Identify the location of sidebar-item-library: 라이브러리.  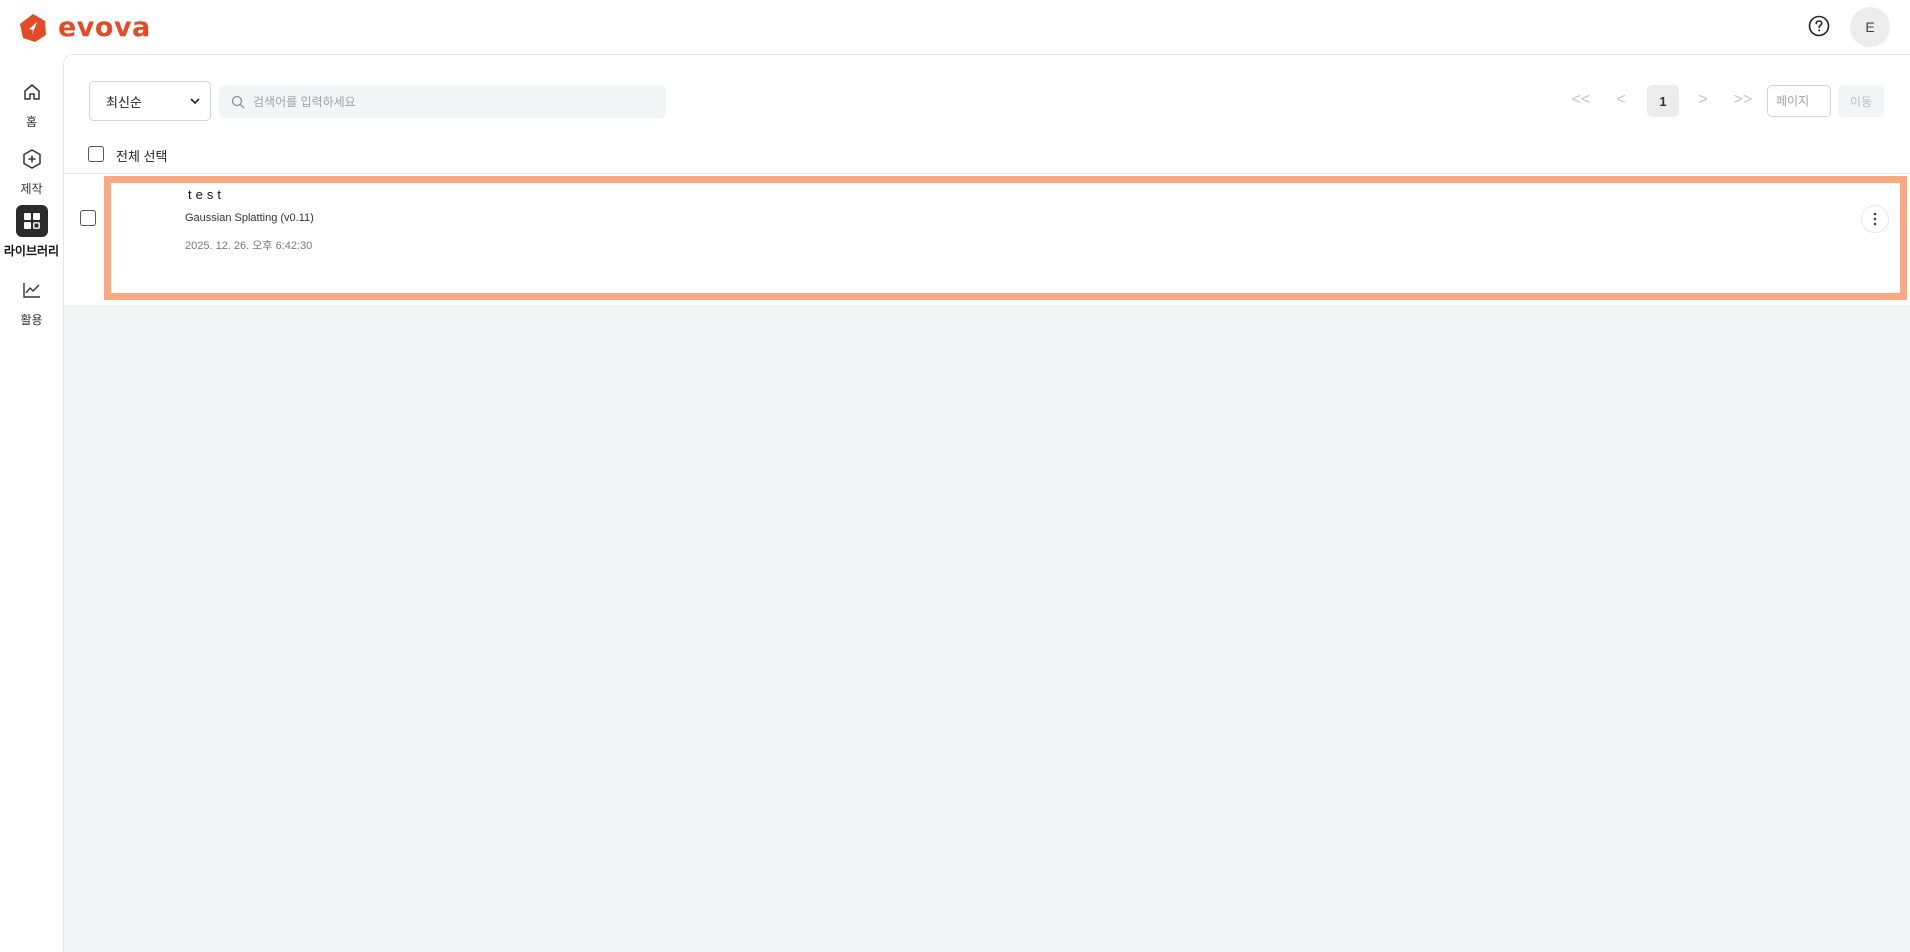
(31, 232).